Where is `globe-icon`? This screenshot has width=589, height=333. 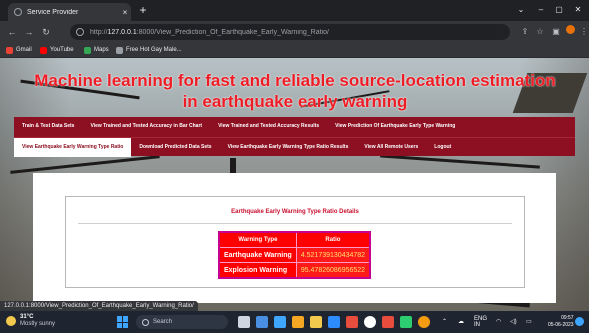 globe-icon is located at coordinates (18, 12).